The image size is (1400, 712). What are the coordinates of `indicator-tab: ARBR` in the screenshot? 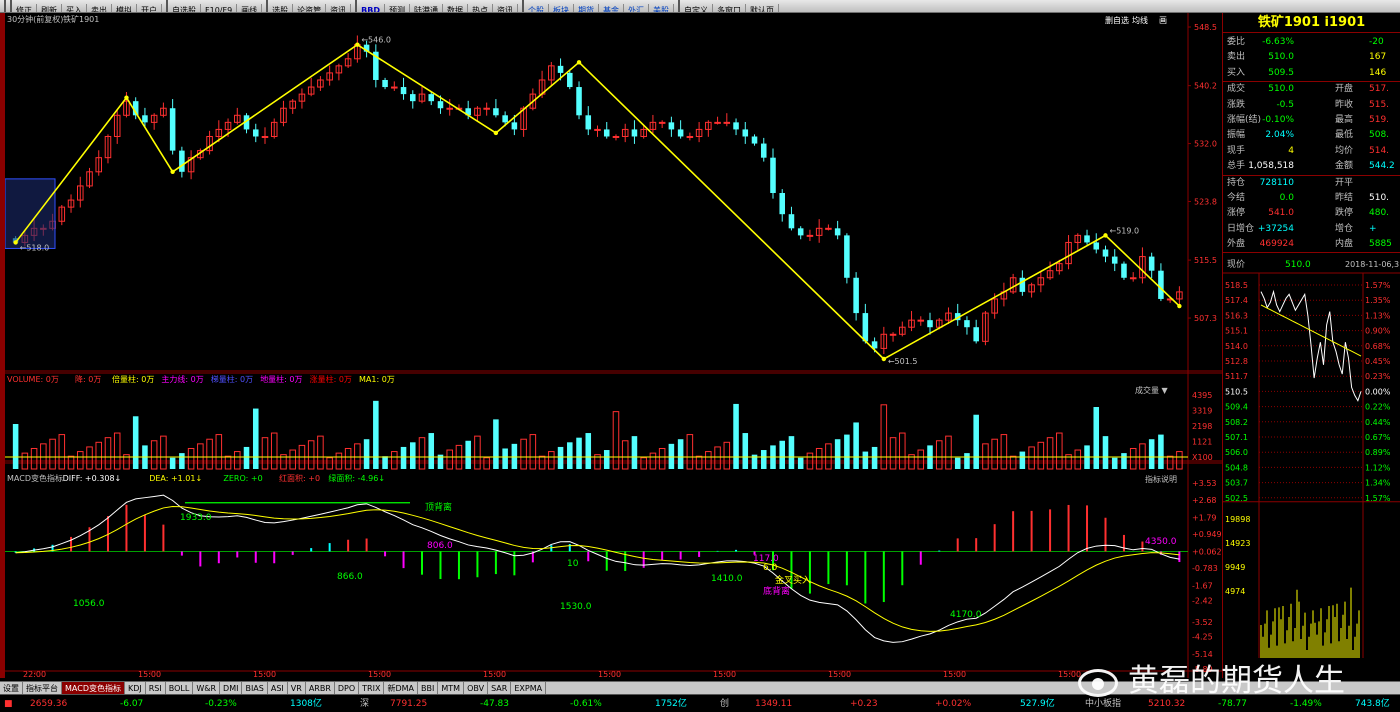 It's located at (320, 688).